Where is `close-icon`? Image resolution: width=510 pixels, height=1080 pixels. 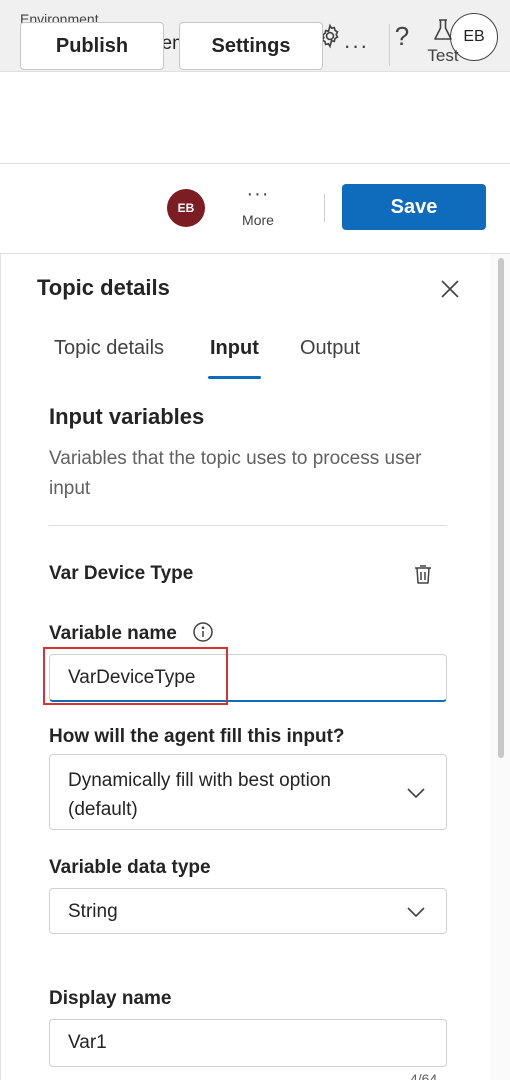
close-icon is located at coordinates (450, 289).